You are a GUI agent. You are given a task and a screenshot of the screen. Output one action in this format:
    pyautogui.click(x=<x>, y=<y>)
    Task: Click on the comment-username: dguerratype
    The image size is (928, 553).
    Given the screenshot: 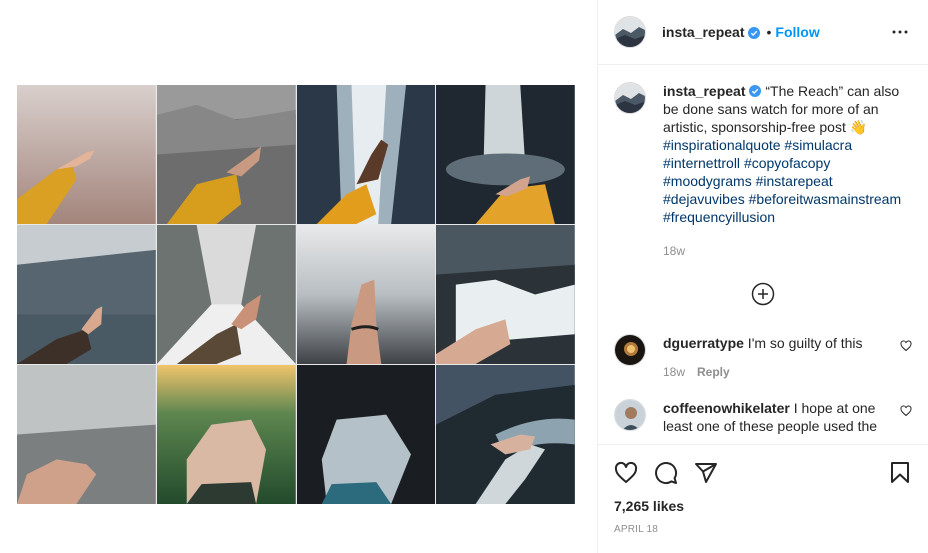 What is the action you would take?
    pyautogui.click(x=703, y=343)
    